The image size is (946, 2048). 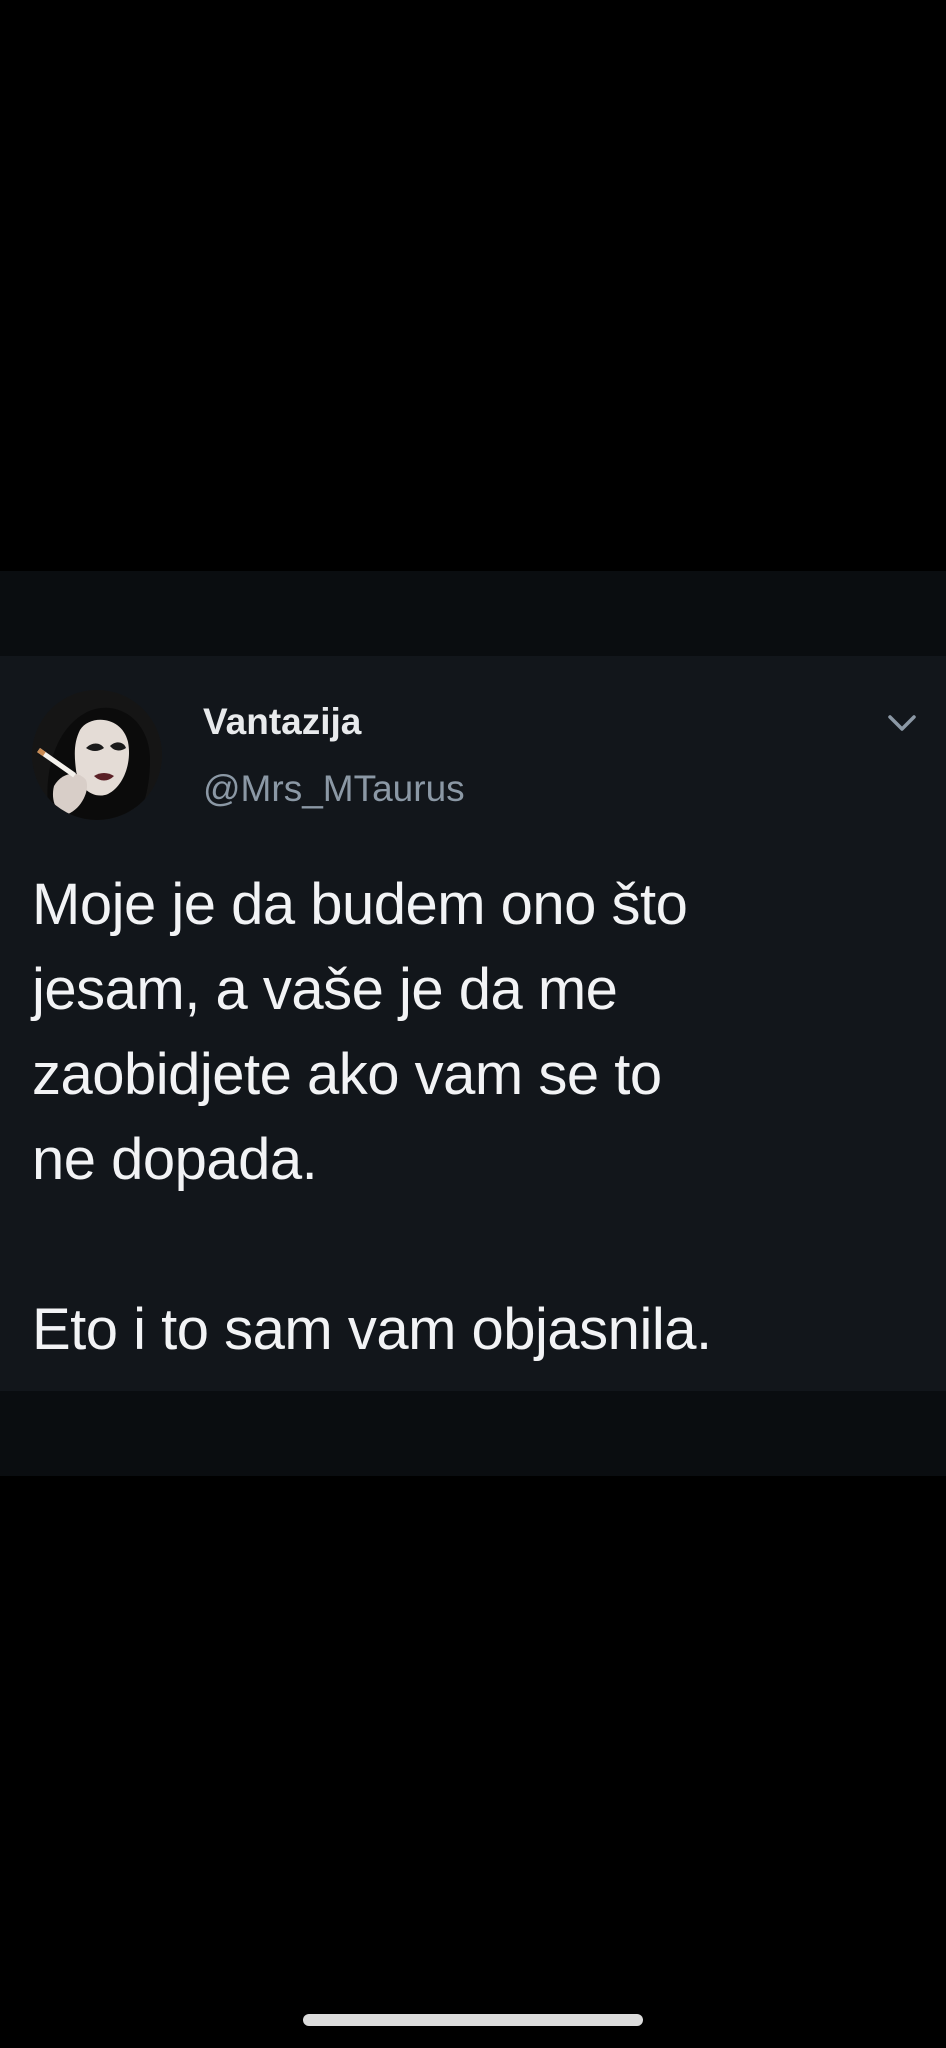 What do you see at coordinates (334, 789) in the screenshot?
I see `author-handle: @Mrs_MTaurus` at bounding box center [334, 789].